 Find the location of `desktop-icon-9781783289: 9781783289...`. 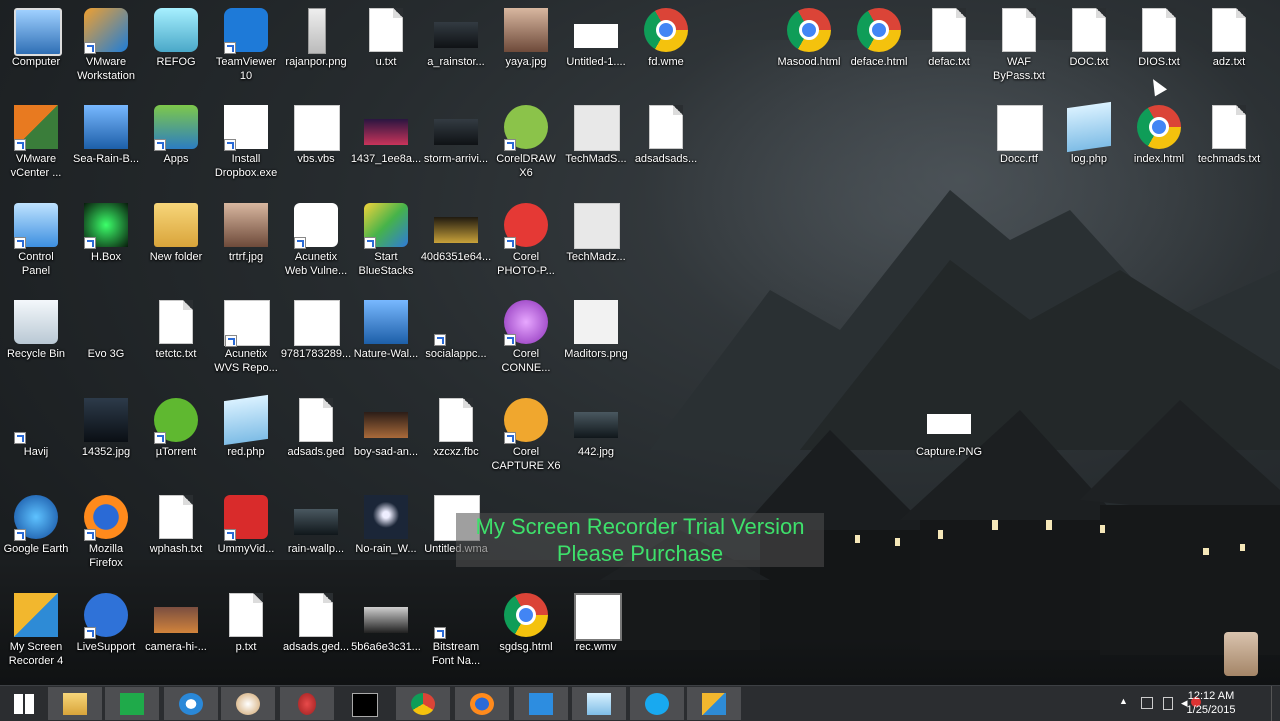

desktop-icon-9781783289: 9781783289... is located at coordinates (316, 340).